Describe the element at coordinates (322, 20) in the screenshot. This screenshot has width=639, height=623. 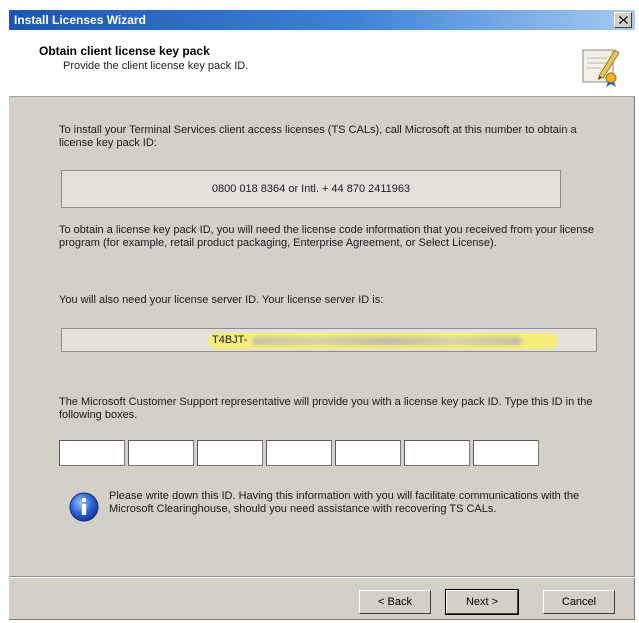
I see `title-bar: Install Licenses Wizard` at that location.